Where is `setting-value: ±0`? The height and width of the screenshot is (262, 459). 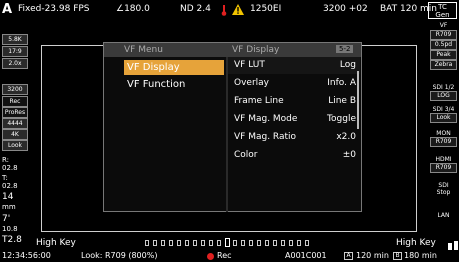
setting-value: ±0 is located at coordinates (349, 155).